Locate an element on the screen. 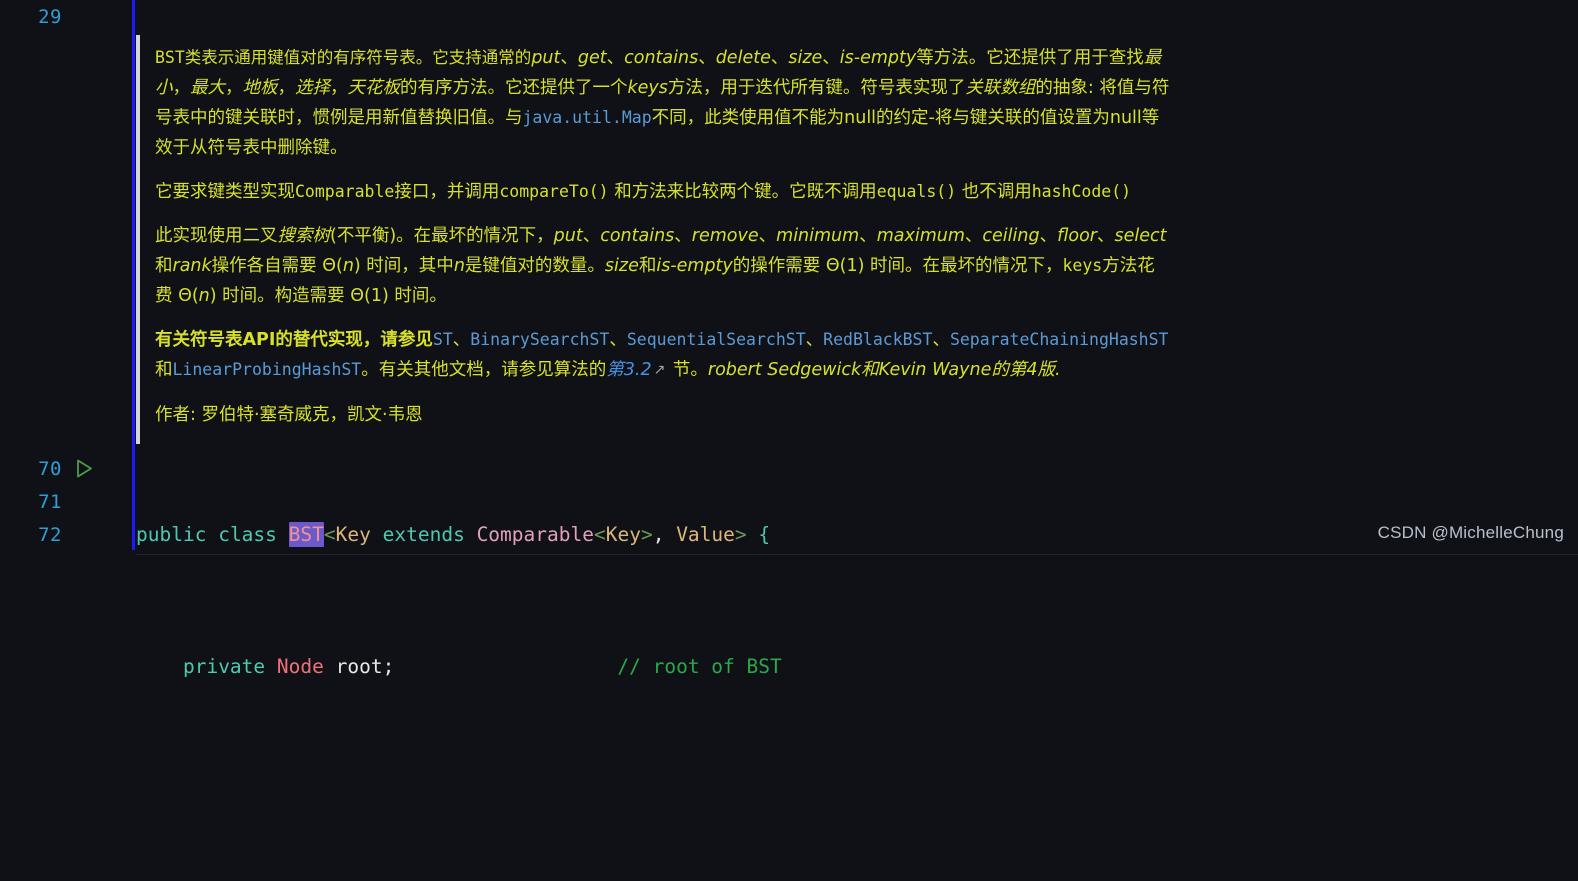  method-rank: rank is located at coordinates (192, 266).